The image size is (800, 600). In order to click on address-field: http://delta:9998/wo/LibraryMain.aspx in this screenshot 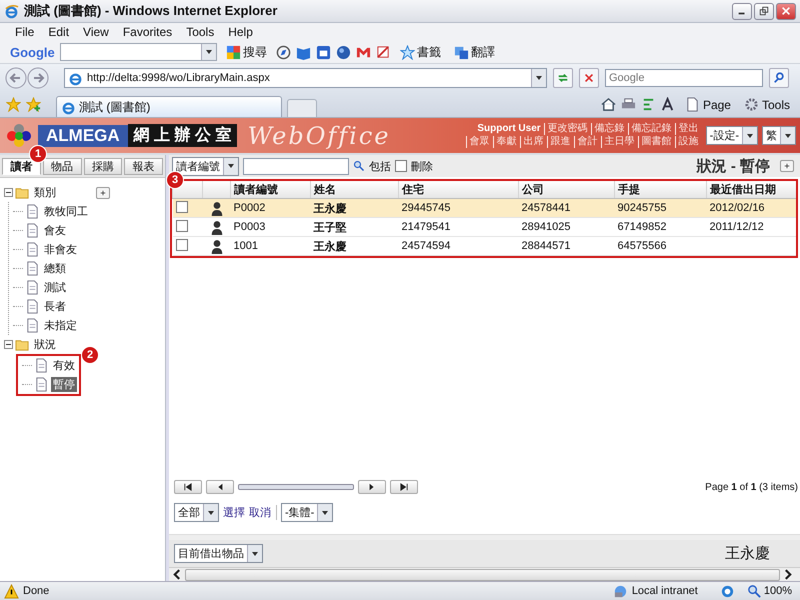, I will do `click(305, 78)`.